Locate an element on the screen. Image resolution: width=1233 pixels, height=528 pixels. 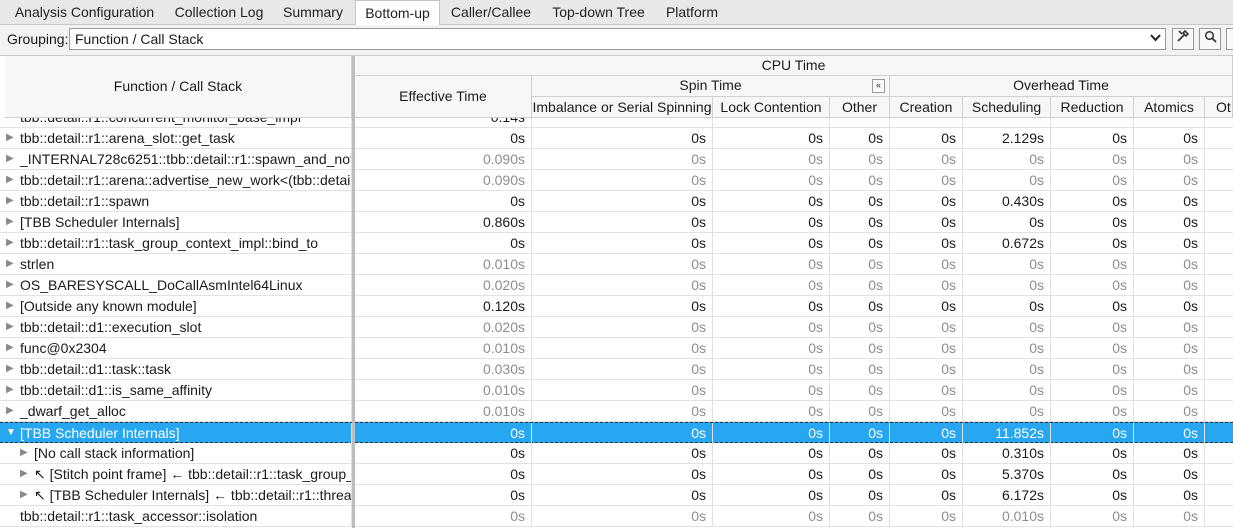
grouping-value: Function / Call Stack is located at coordinates (139, 39).